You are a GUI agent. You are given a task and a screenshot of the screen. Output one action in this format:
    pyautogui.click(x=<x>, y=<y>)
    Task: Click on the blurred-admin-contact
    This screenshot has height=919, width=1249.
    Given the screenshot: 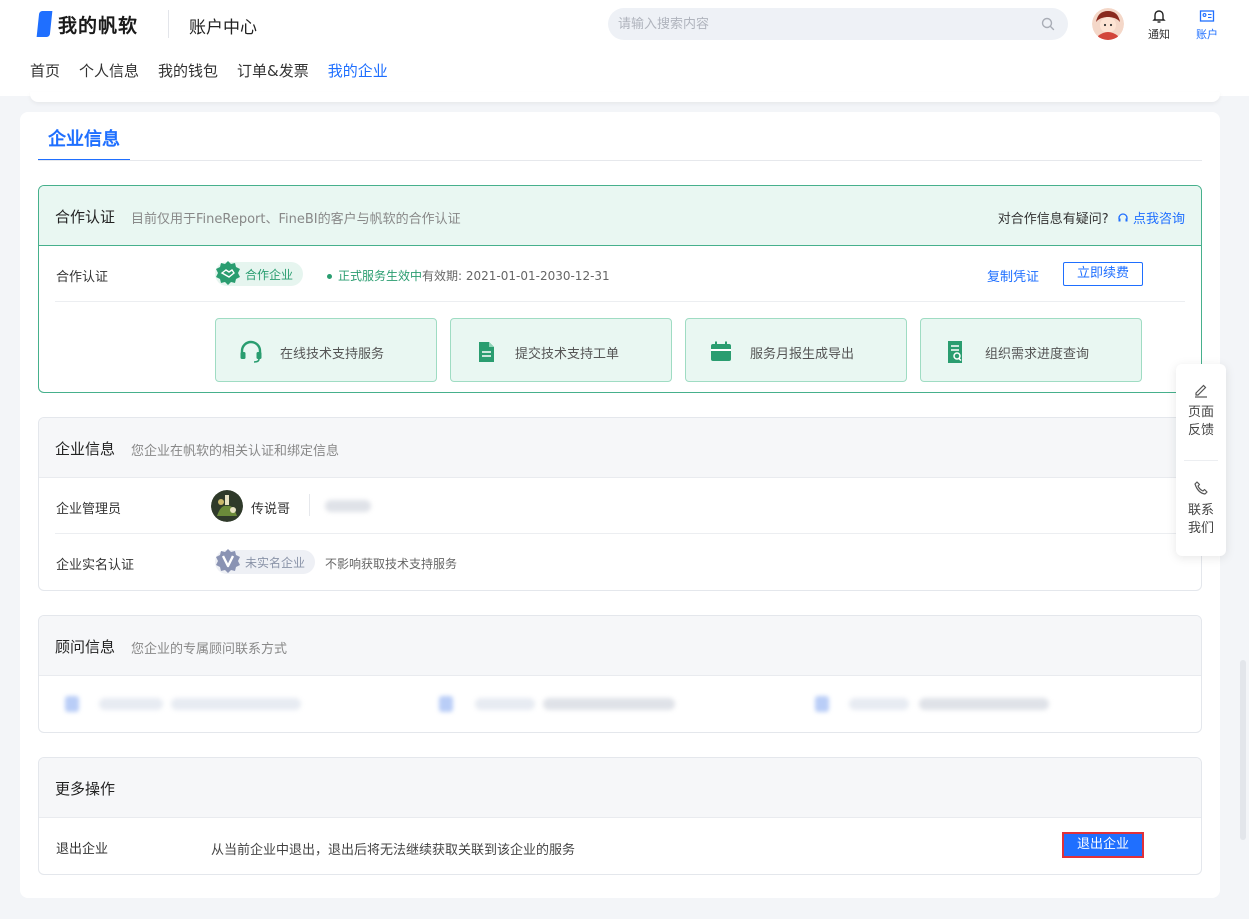 What is the action you would take?
    pyautogui.click(x=348, y=506)
    